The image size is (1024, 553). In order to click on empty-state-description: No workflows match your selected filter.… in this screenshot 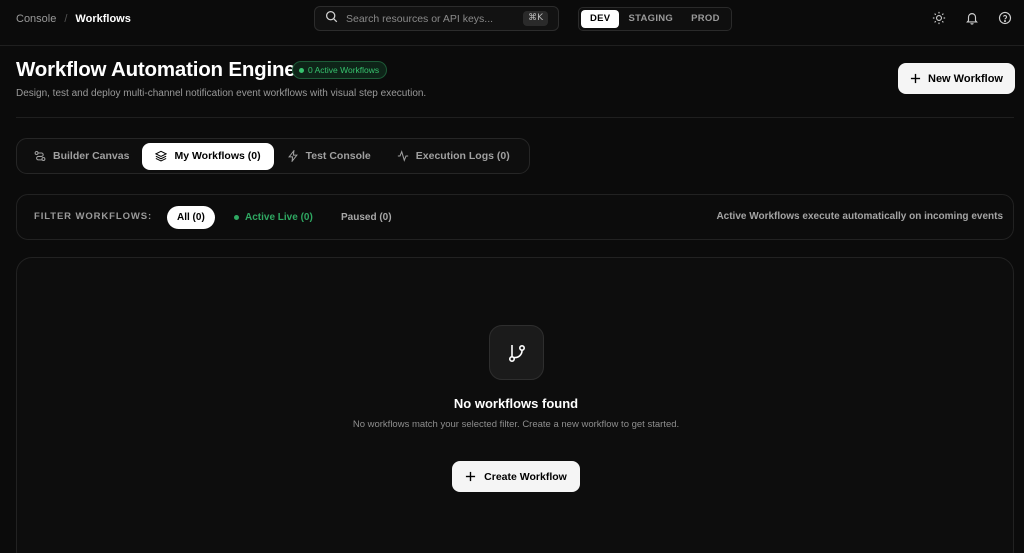, I will do `click(516, 424)`.